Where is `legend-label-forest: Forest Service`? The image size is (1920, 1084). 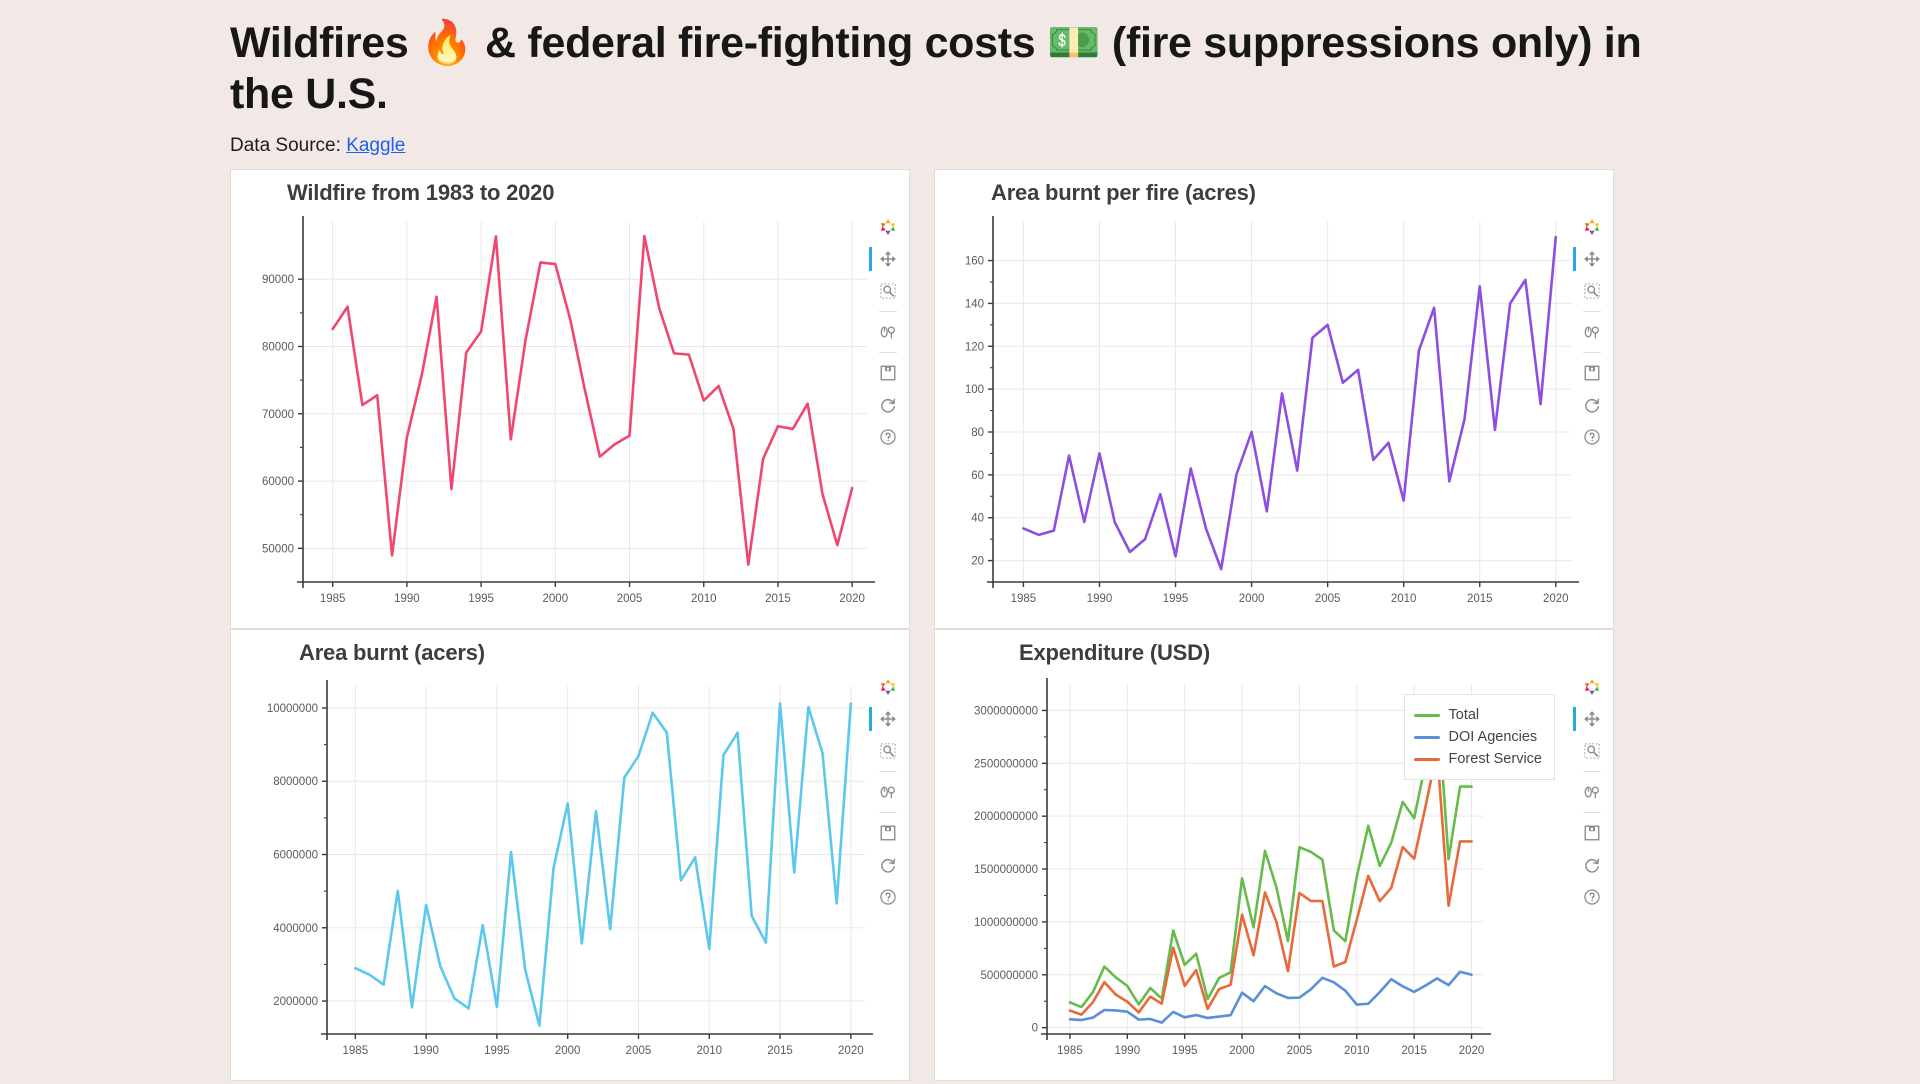
legend-label-forest: Forest Service is located at coordinates (1495, 759).